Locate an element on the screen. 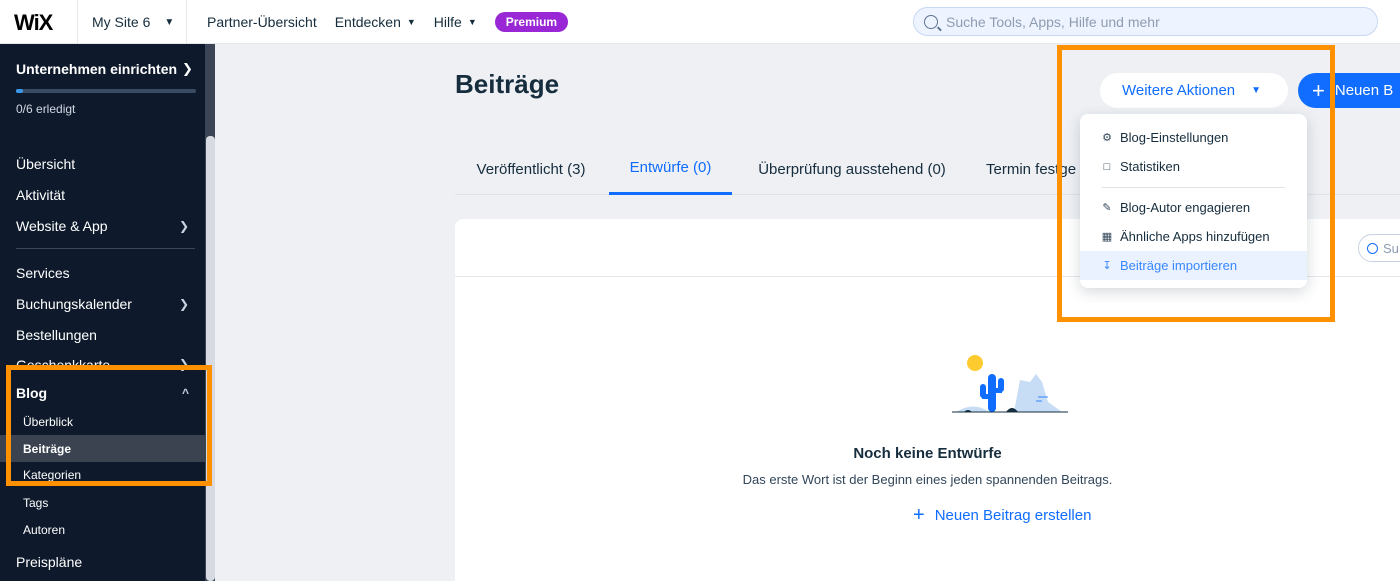 The width and height of the screenshot is (1400, 581). menu-item-label: Beiträge importieren is located at coordinates (1179, 265).